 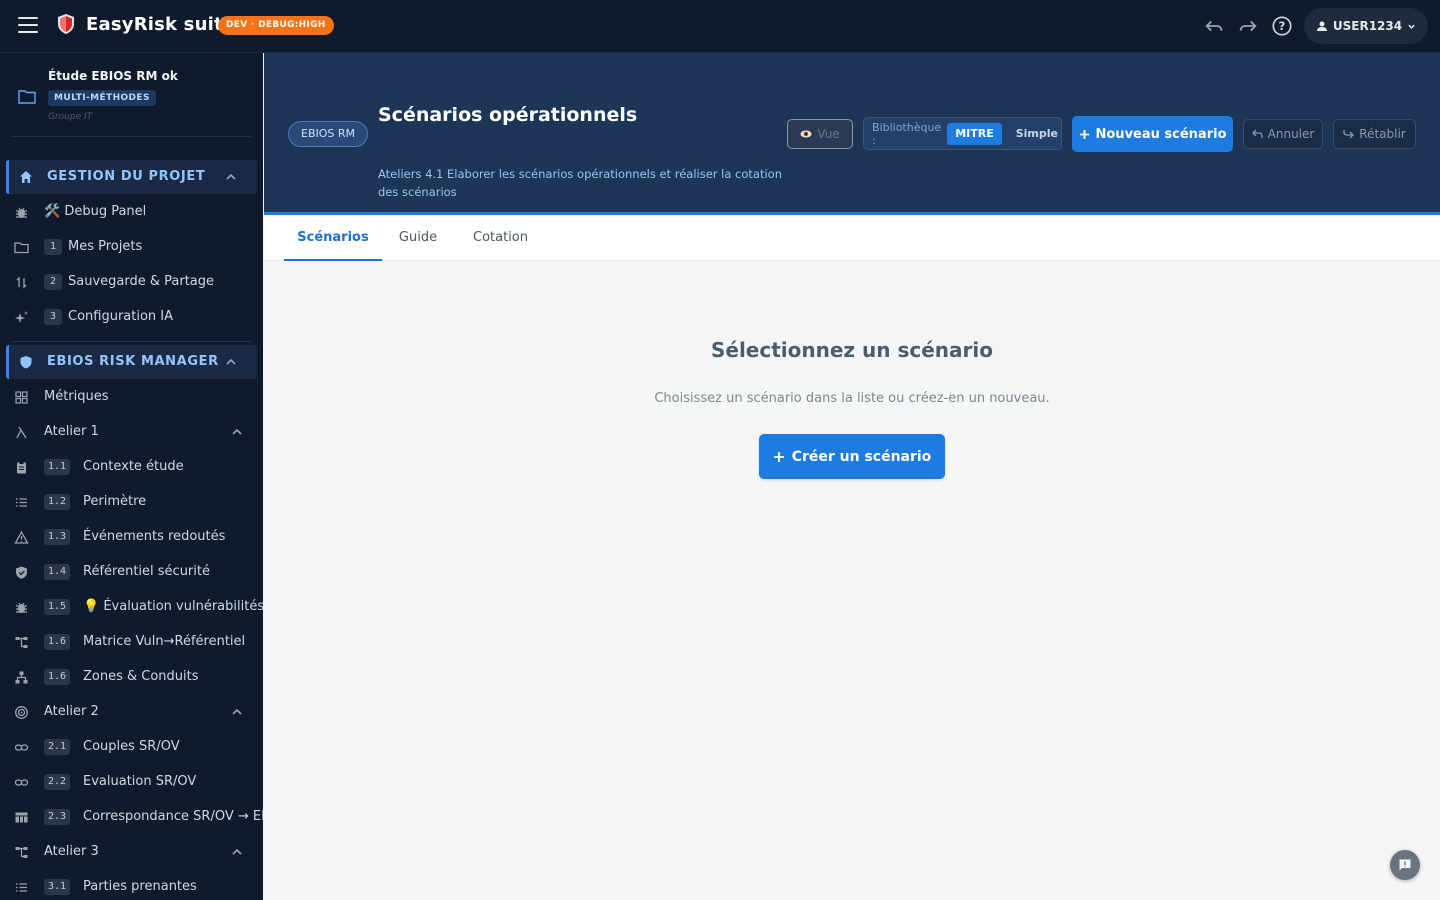 What do you see at coordinates (907, 133) in the screenshot?
I see `library-label: Bibliothèque :` at bounding box center [907, 133].